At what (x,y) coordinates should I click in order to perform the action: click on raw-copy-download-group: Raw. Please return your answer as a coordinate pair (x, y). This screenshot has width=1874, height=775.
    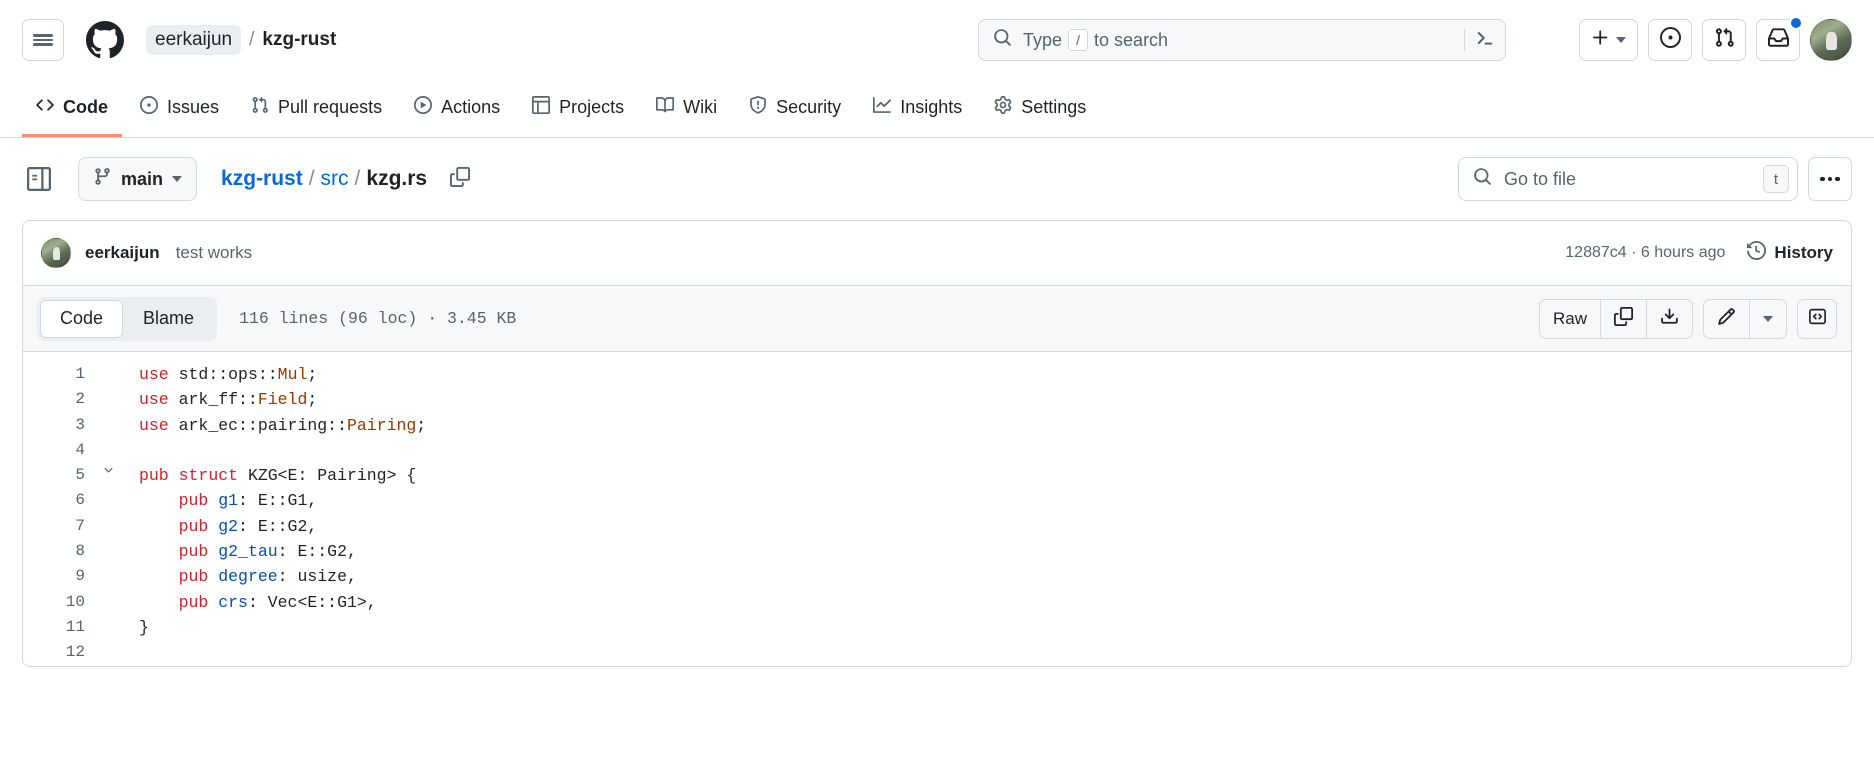
    Looking at the image, I should click on (1615, 318).